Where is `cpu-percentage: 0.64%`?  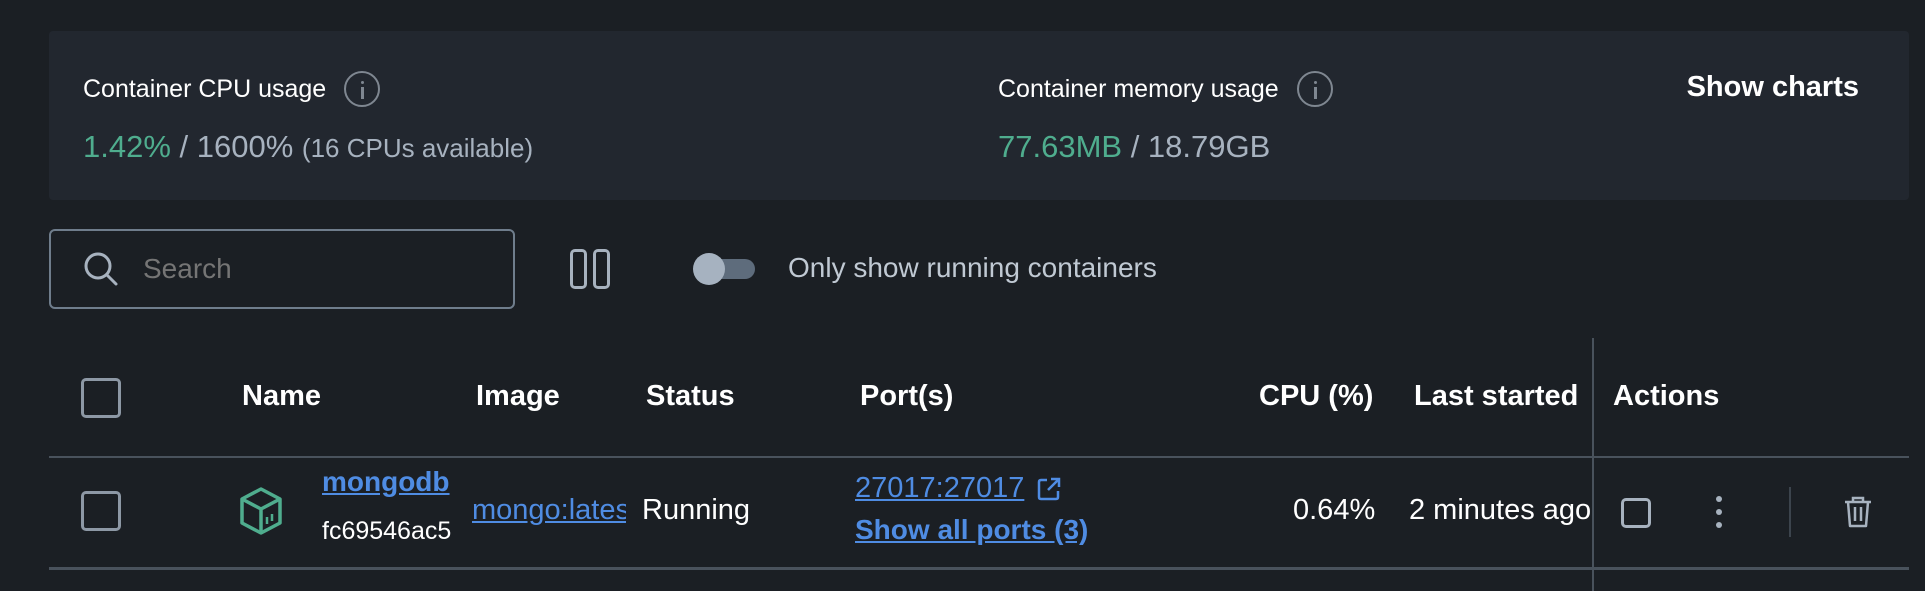
cpu-percentage: 0.64% is located at coordinates (1334, 510).